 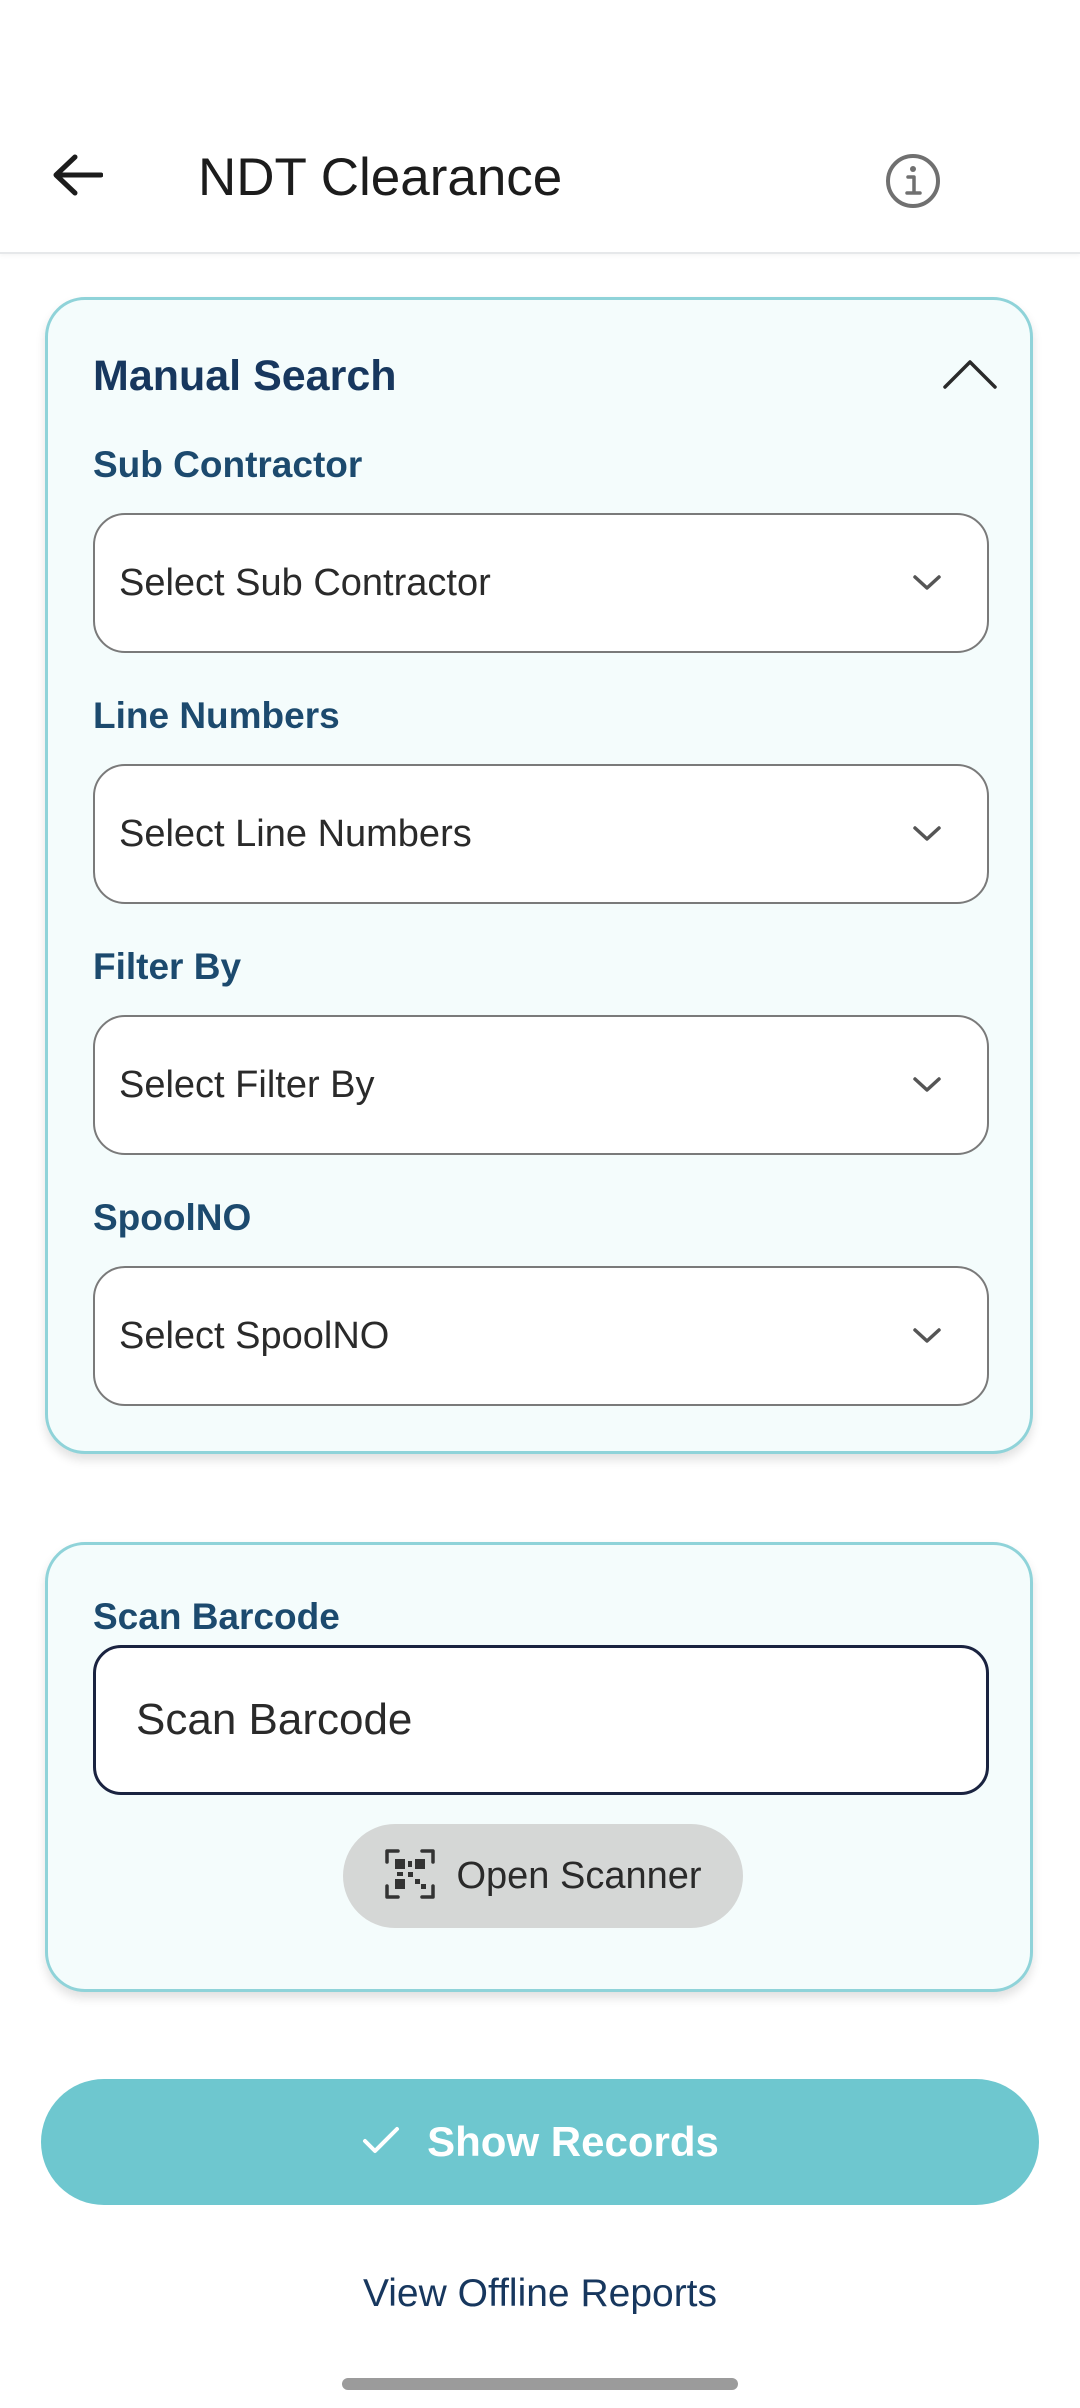 I want to click on app-bar: NDT Clearance, so click(x=540, y=127).